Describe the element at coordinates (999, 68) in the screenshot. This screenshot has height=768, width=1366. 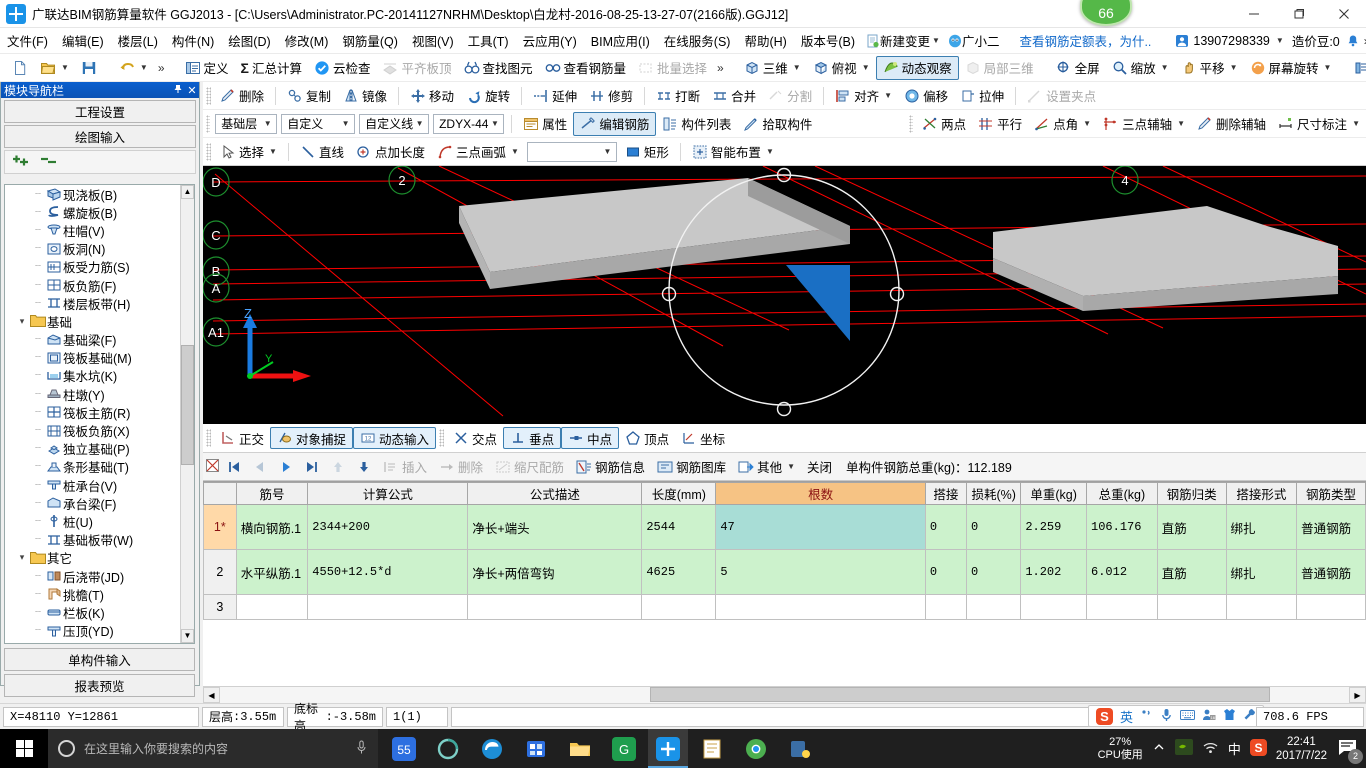
I see `partial-3d-button: 局部三维` at that location.